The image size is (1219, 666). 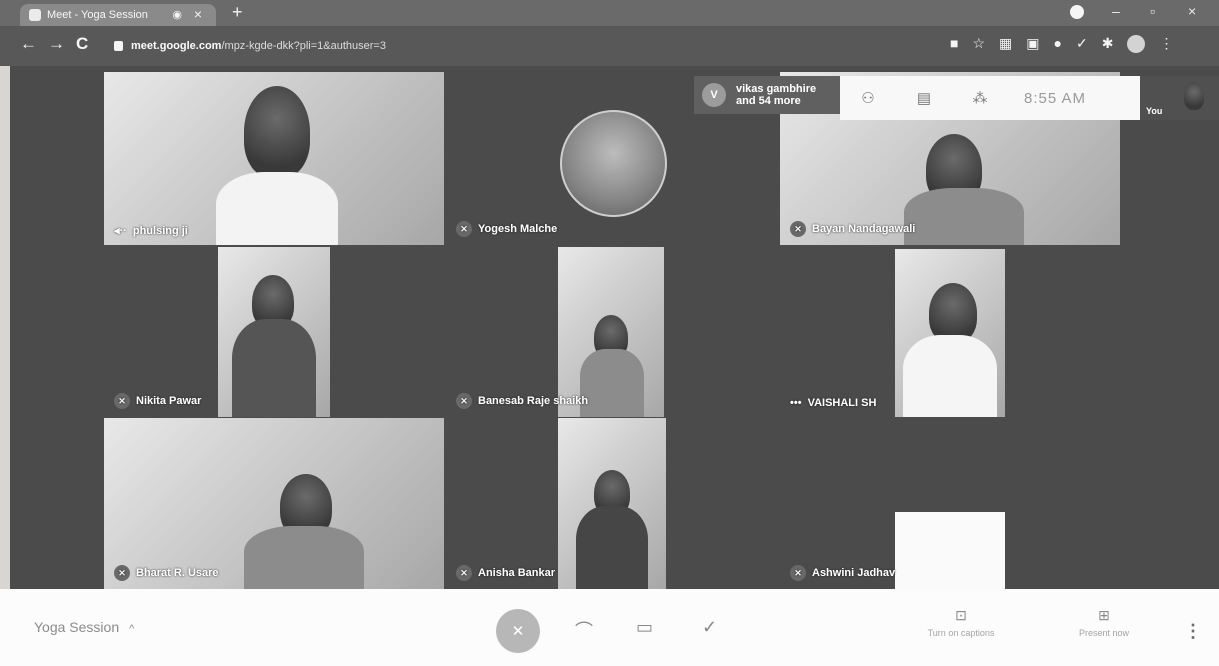 What do you see at coordinates (768, 101) in the screenshot?
I see `participants-chip-count: and 54 more` at bounding box center [768, 101].